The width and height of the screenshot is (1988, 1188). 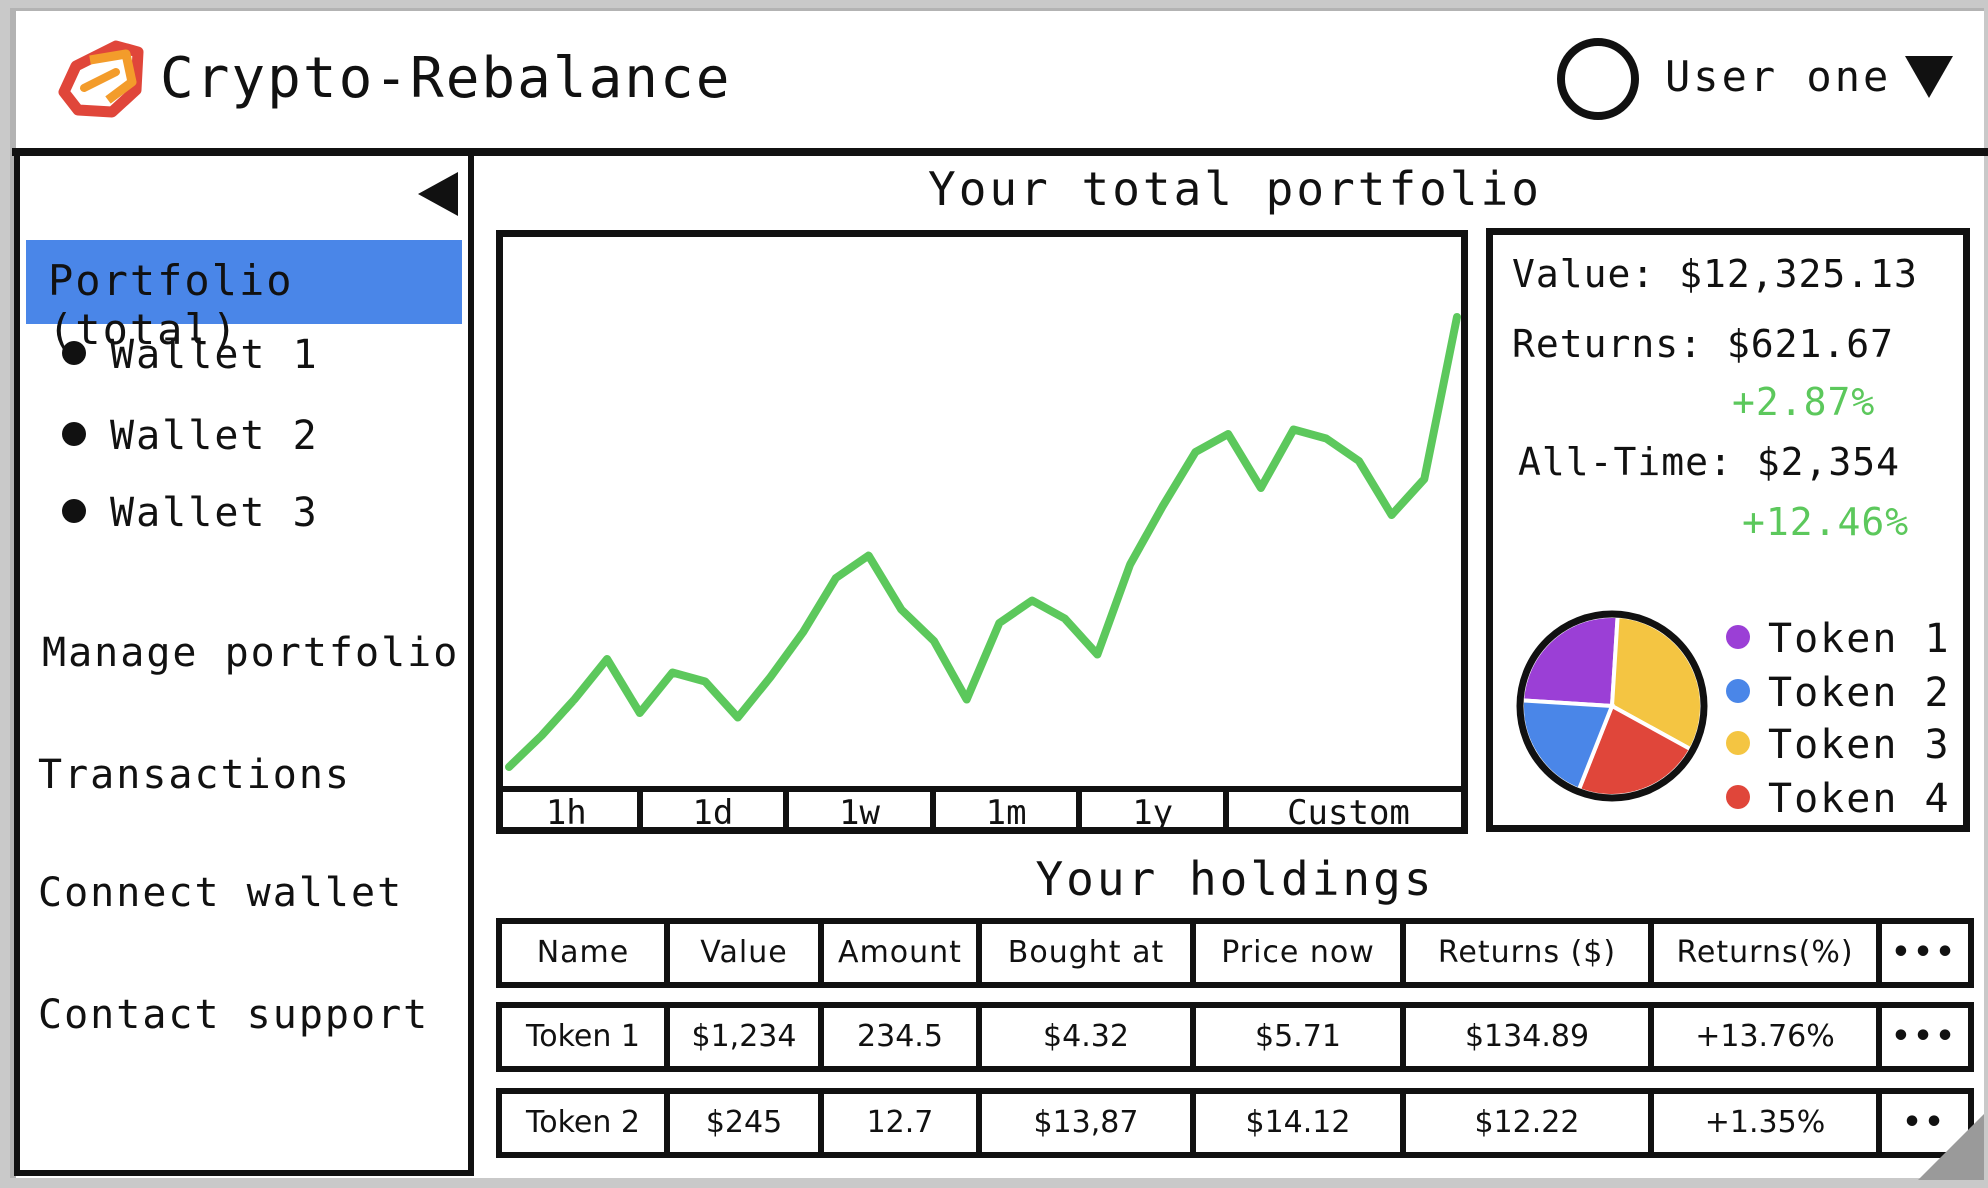 I want to click on token-3-color-swatch, so click(x=1738, y=743).